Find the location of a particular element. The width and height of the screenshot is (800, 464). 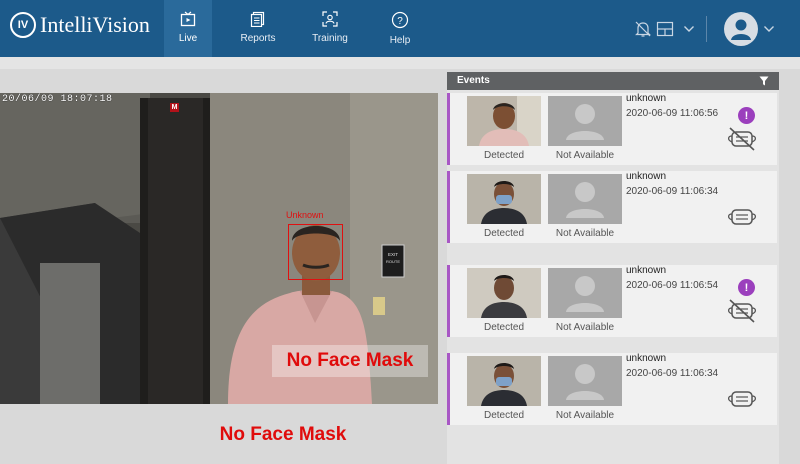

filter-icon is located at coordinates (764, 81).